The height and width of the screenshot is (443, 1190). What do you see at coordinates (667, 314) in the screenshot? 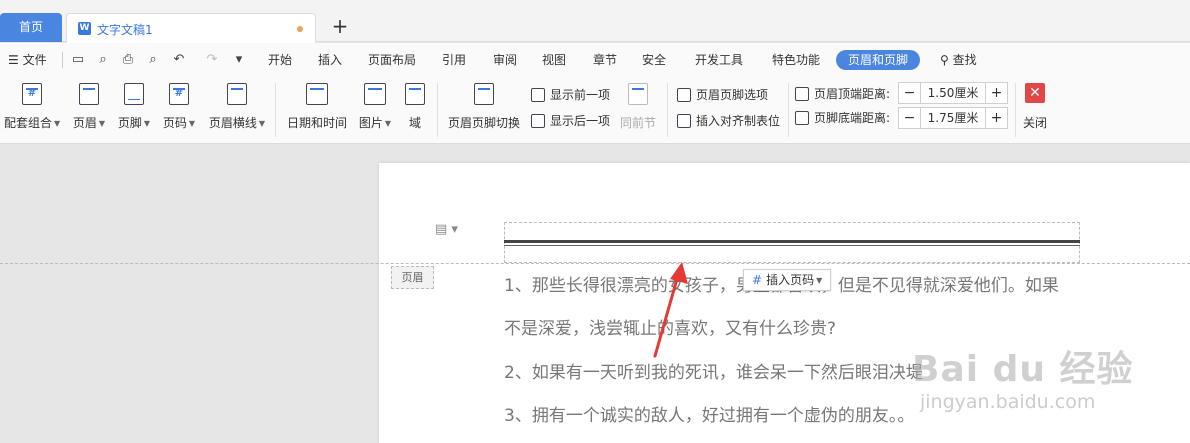
I see `arrow-shaft` at bounding box center [667, 314].